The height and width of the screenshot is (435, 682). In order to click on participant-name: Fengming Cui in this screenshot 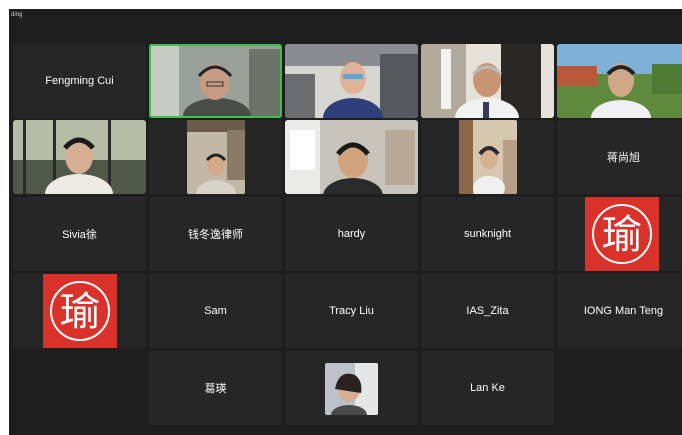, I will do `click(79, 81)`.